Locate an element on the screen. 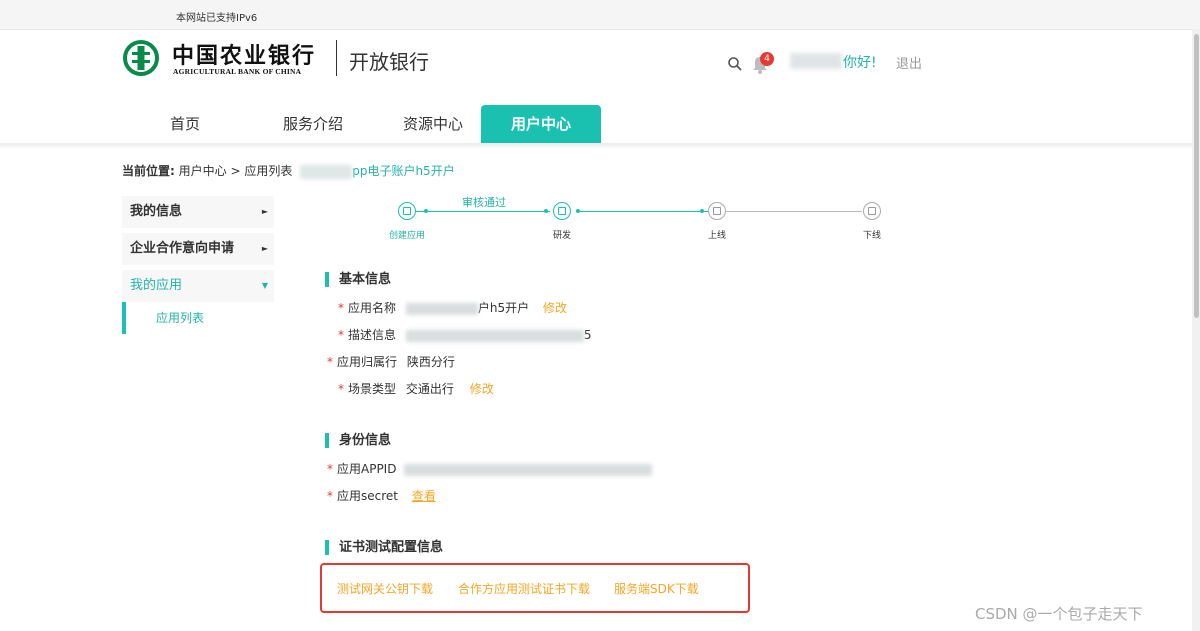  greeting-text: 你好! is located at coordinates (860, 63).